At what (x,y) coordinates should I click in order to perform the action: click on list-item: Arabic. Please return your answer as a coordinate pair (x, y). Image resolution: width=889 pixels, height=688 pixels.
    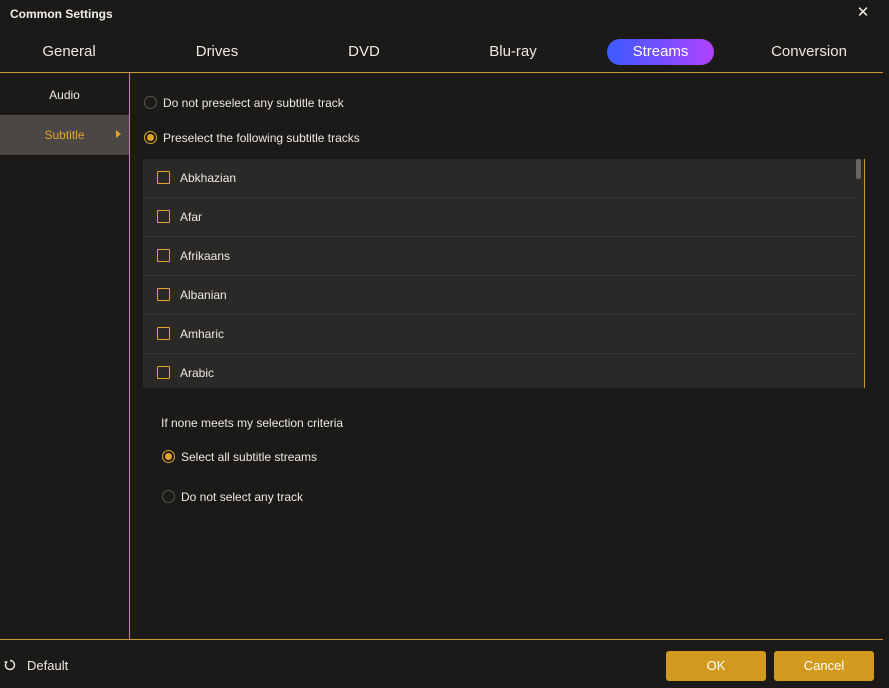
    Looking at the image, I should click on (499, 371).